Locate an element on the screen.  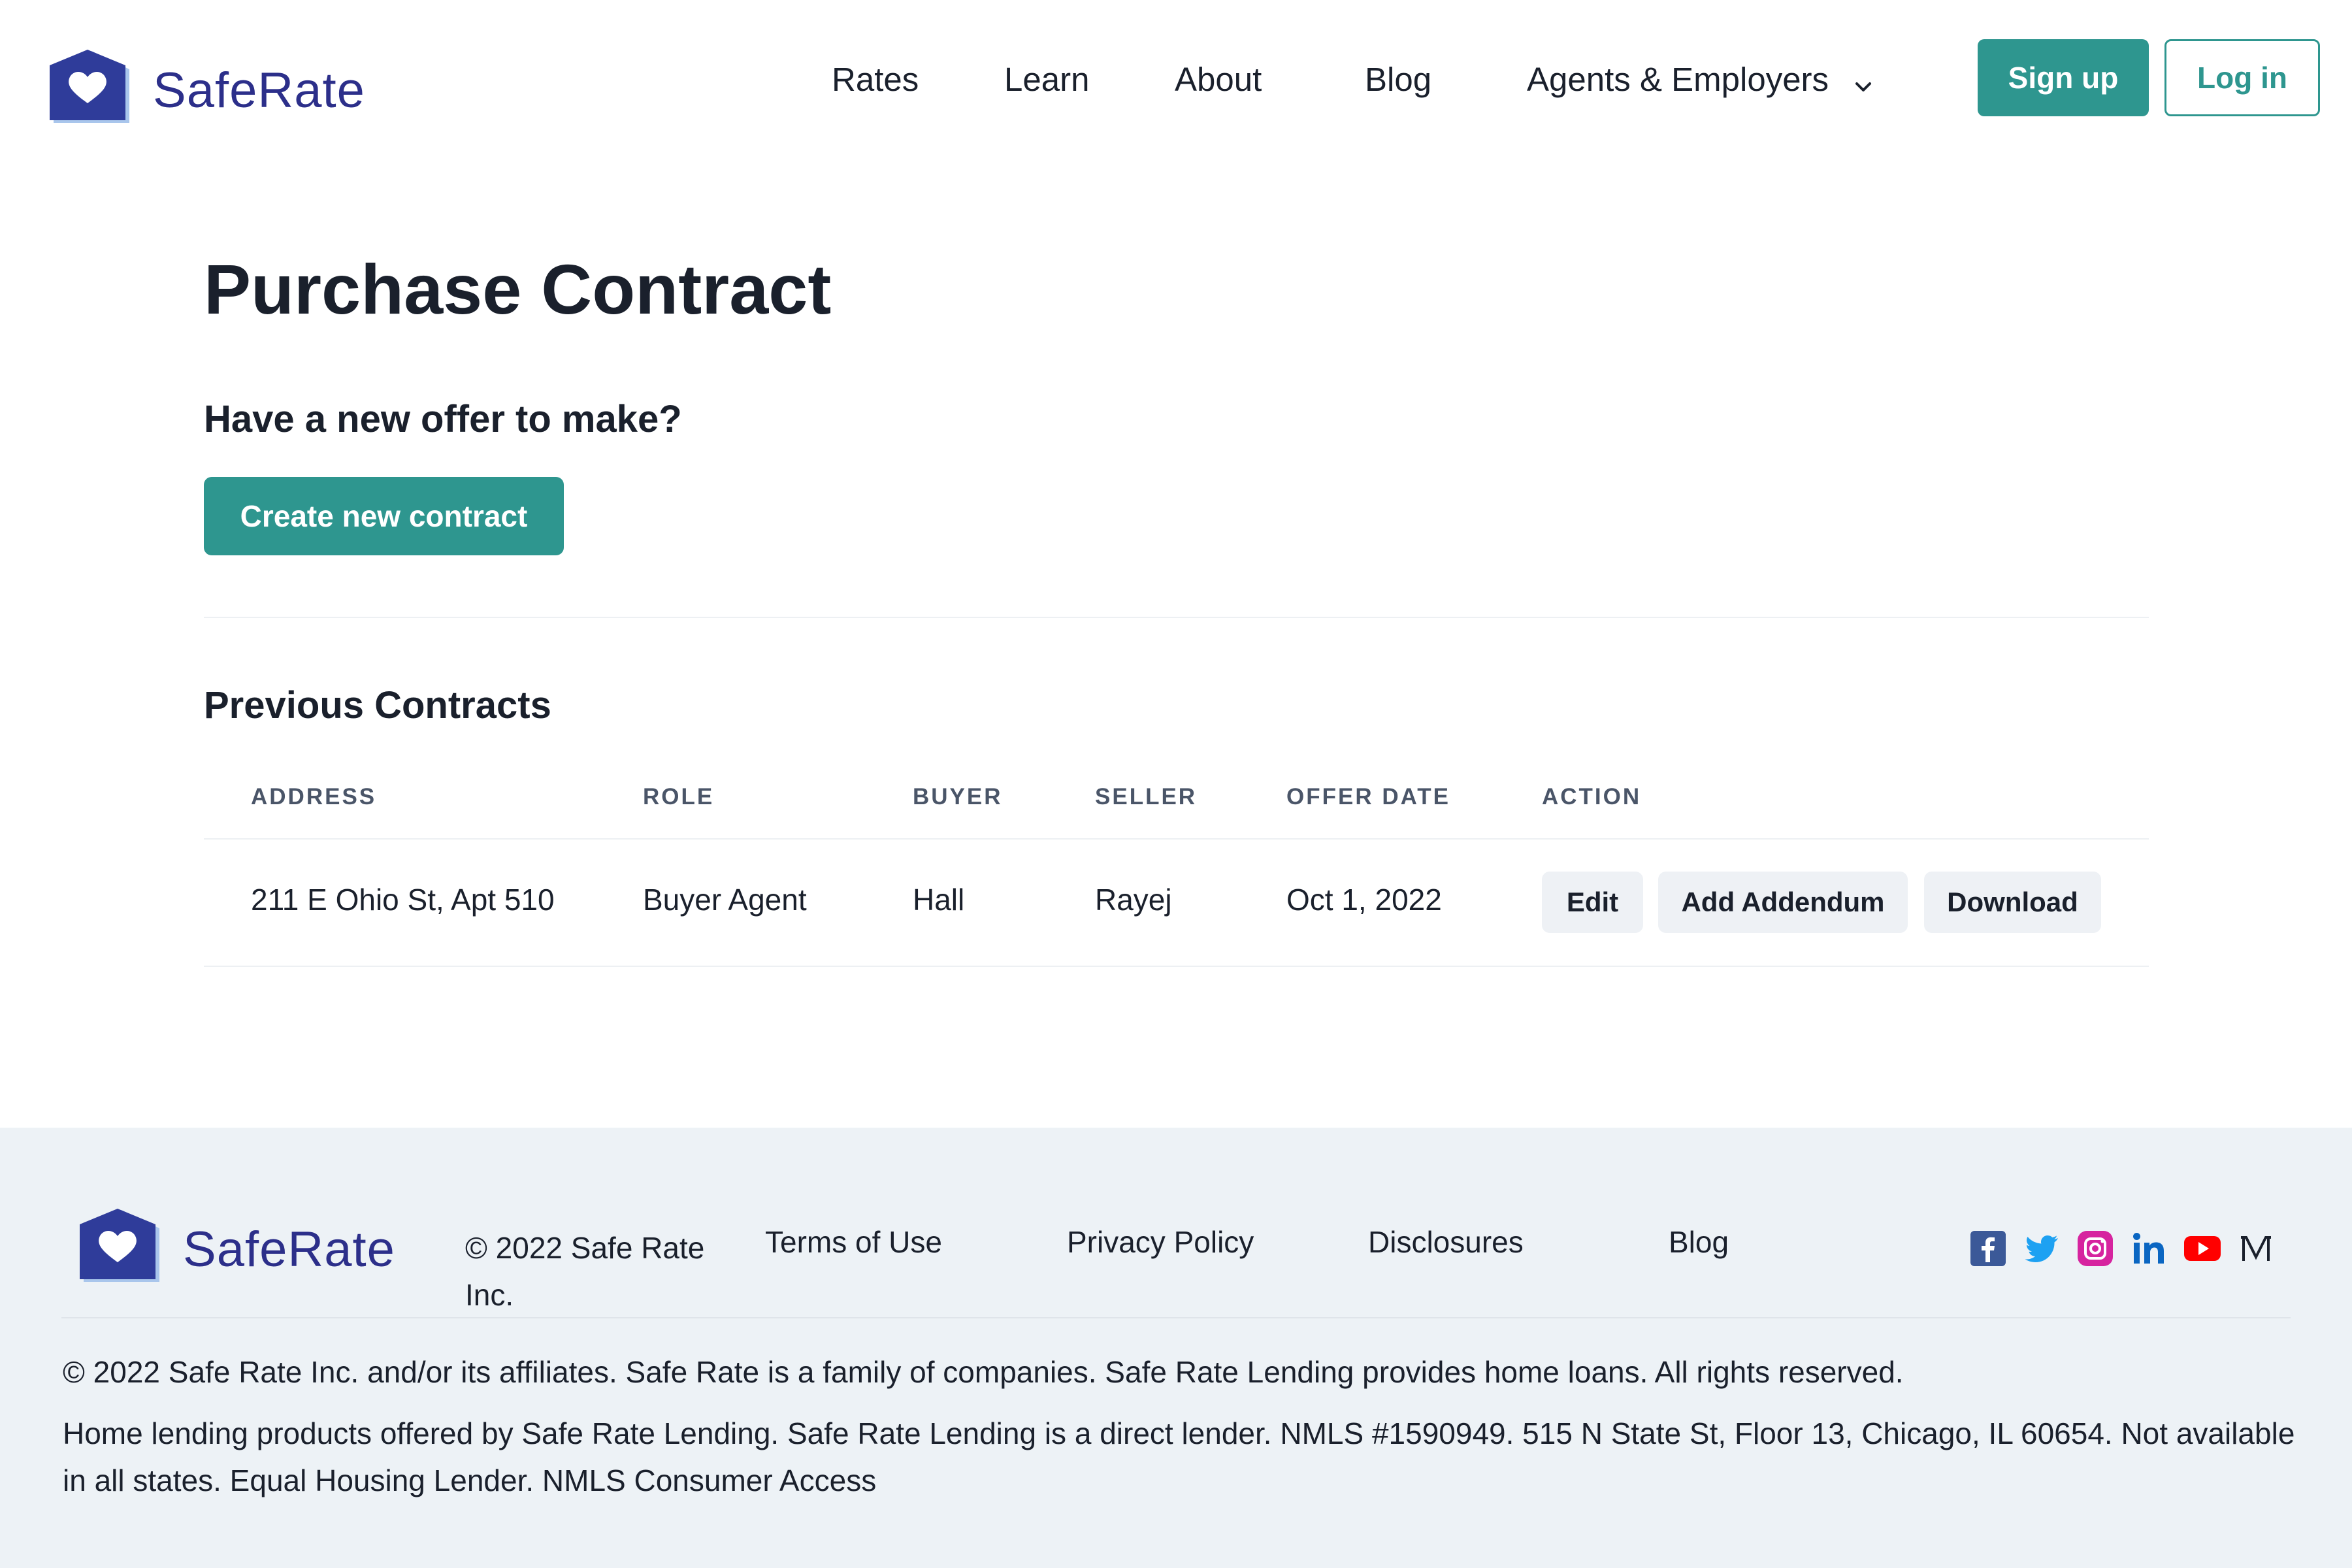
twitter-icon is located at coordinates (2042, 1248).